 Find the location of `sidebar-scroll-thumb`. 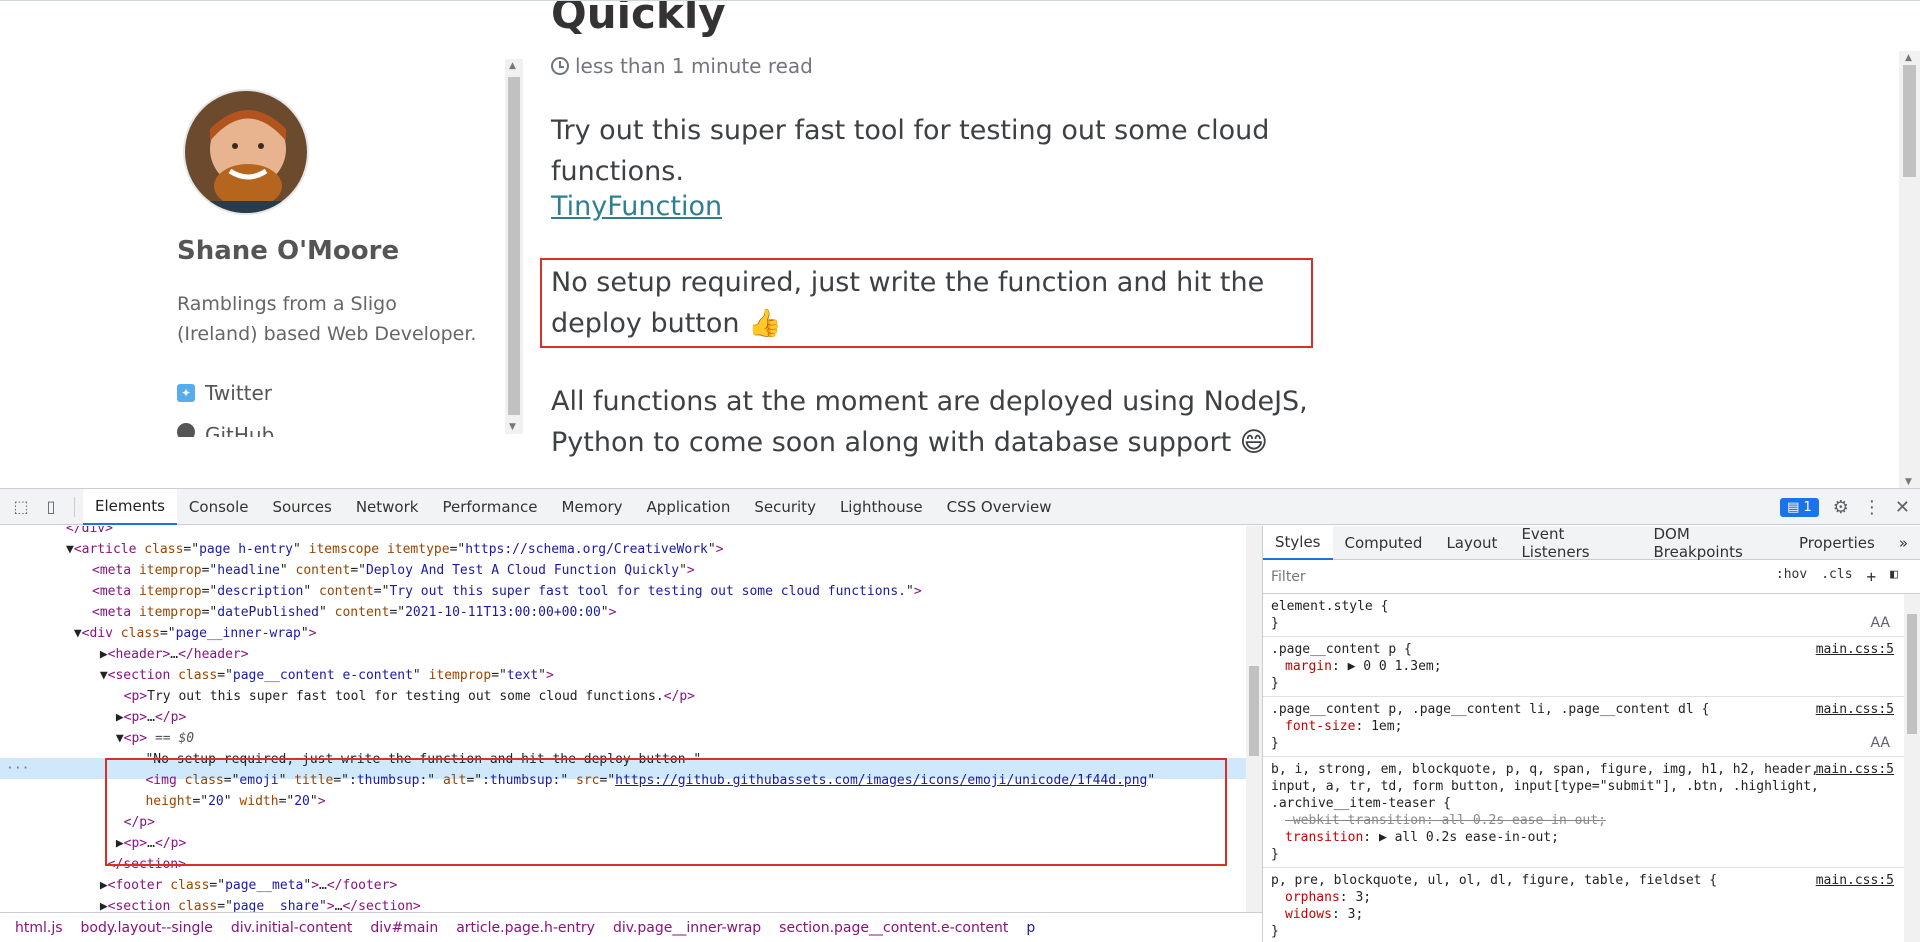

sidebar-scroll-thumb is located at coordinates (514, 246).